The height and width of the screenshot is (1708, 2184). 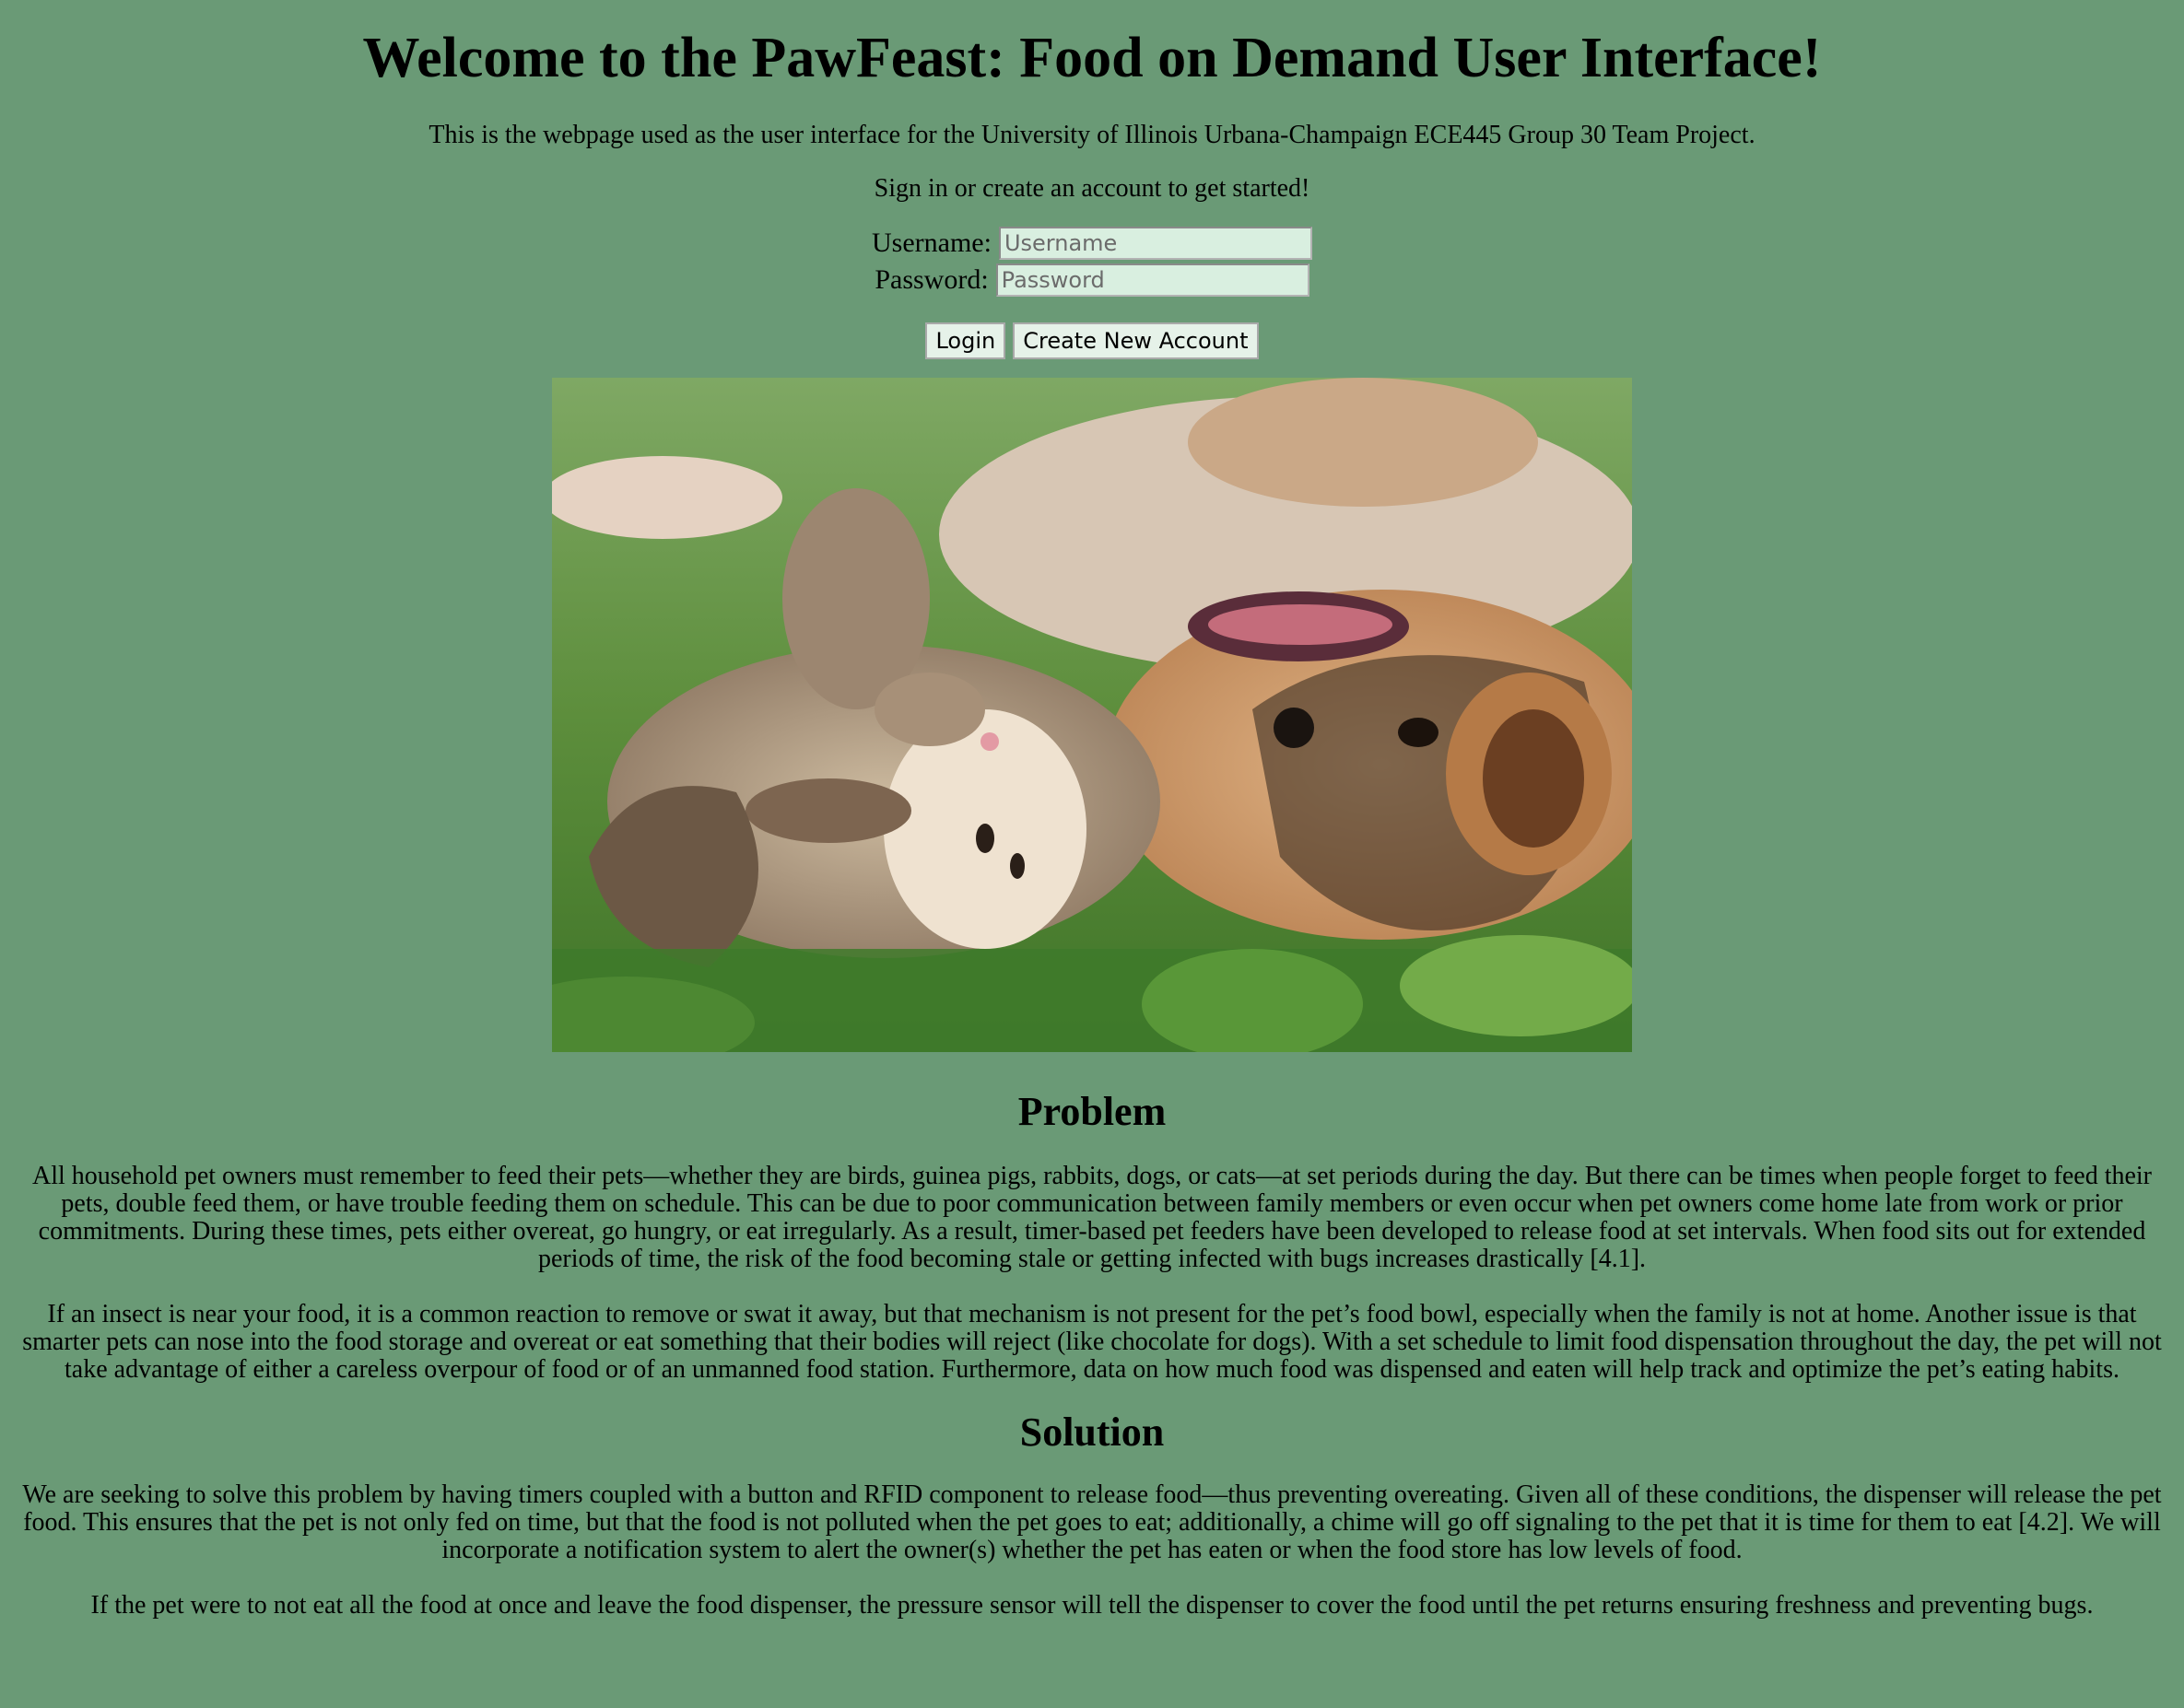 What do you see at coordinates (1092, 1111) in the screenshot?
I see `problem-heading: Problem` at bounding box center [1092, 1111].